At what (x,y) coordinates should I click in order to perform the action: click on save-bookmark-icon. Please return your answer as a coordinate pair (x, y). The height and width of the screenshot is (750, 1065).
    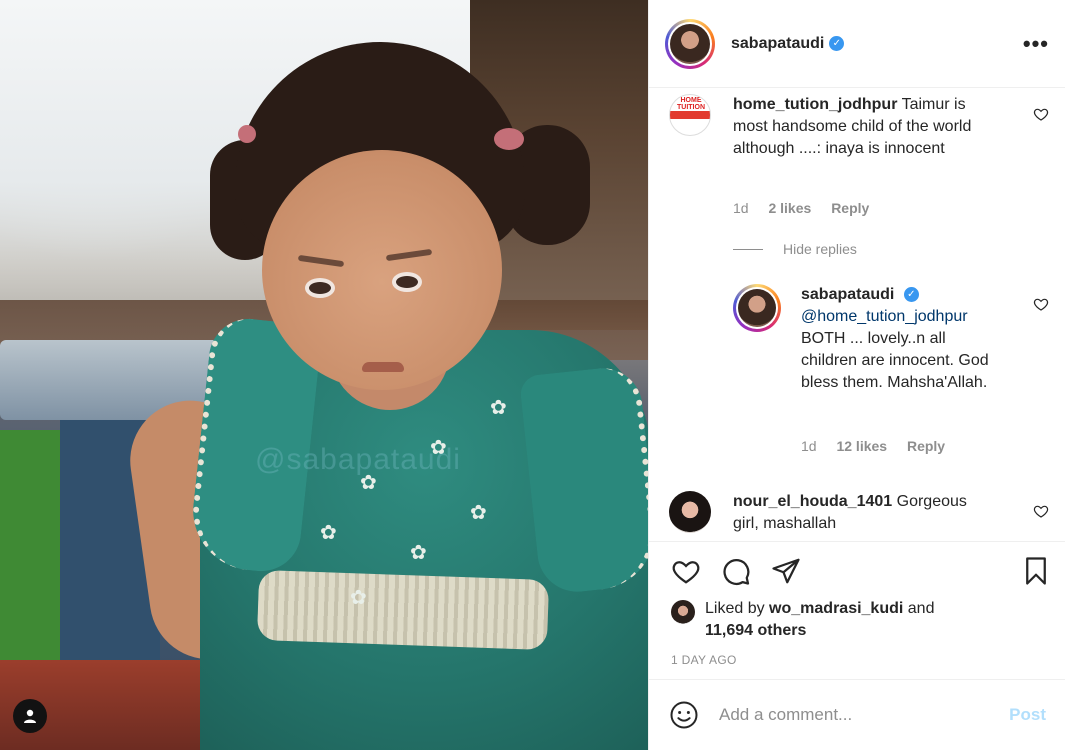
    Looking at the image, I should click on (1036, 571).